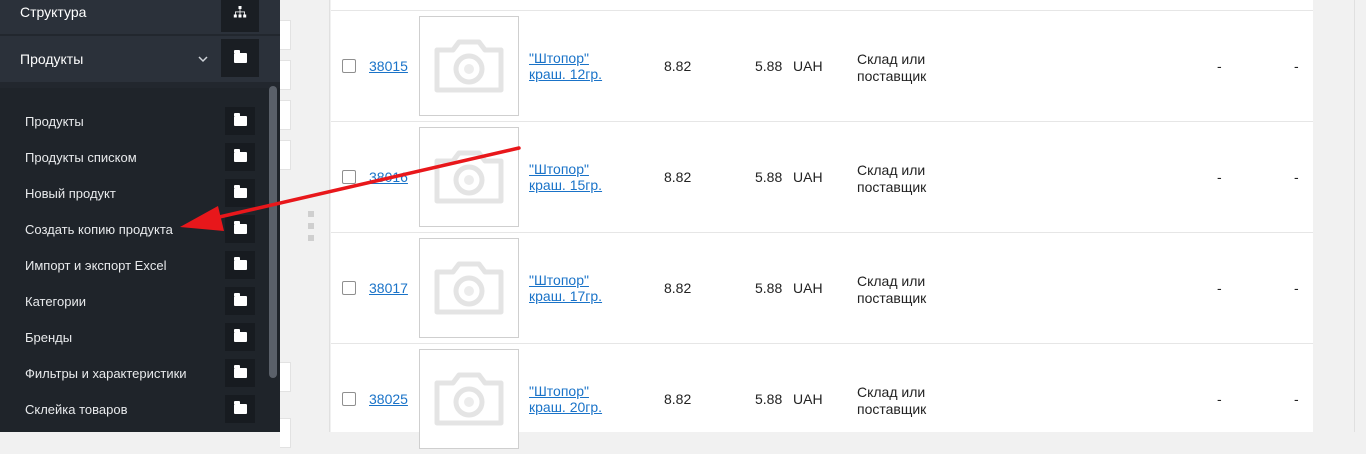 This screenshot has width=1366, height=454. Describe the element at coordinates (140, 17) in the screenshot. I see `sidebar-item-structure: Структура` at that location.